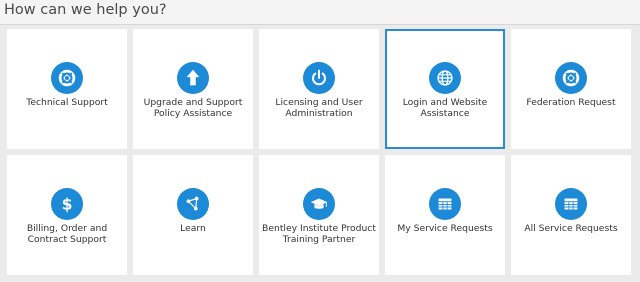 The width and height of the screenshot is (640, 282). I want to click on tile-my-service-requests: My Service Requests, so click(445, 215).